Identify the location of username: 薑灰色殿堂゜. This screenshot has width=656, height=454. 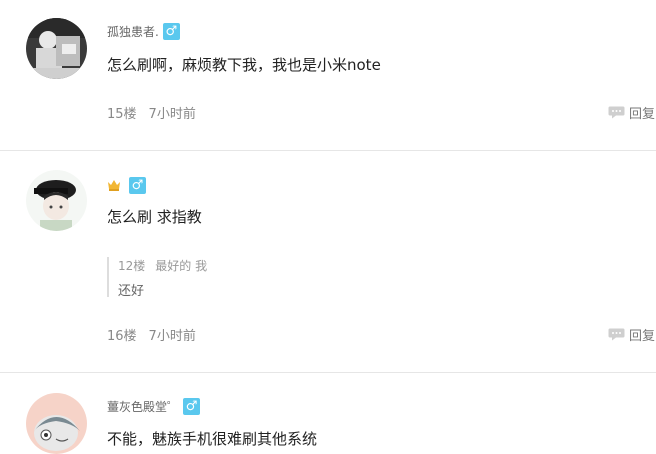
(143, 406).